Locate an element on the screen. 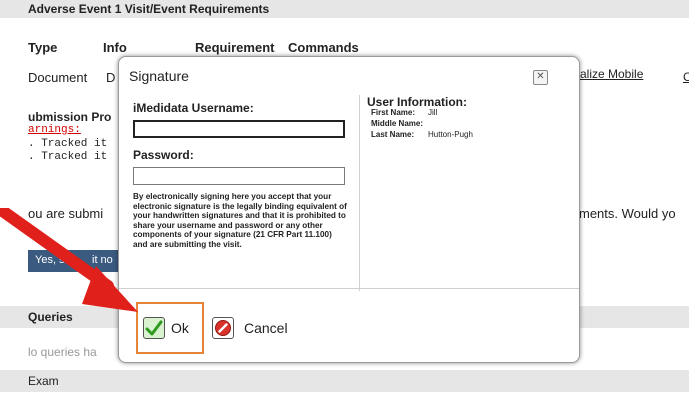 The width and height of the screenshot is (689, 396). tracked-item-1: . Tracked it is located at coordinates (68, 144).